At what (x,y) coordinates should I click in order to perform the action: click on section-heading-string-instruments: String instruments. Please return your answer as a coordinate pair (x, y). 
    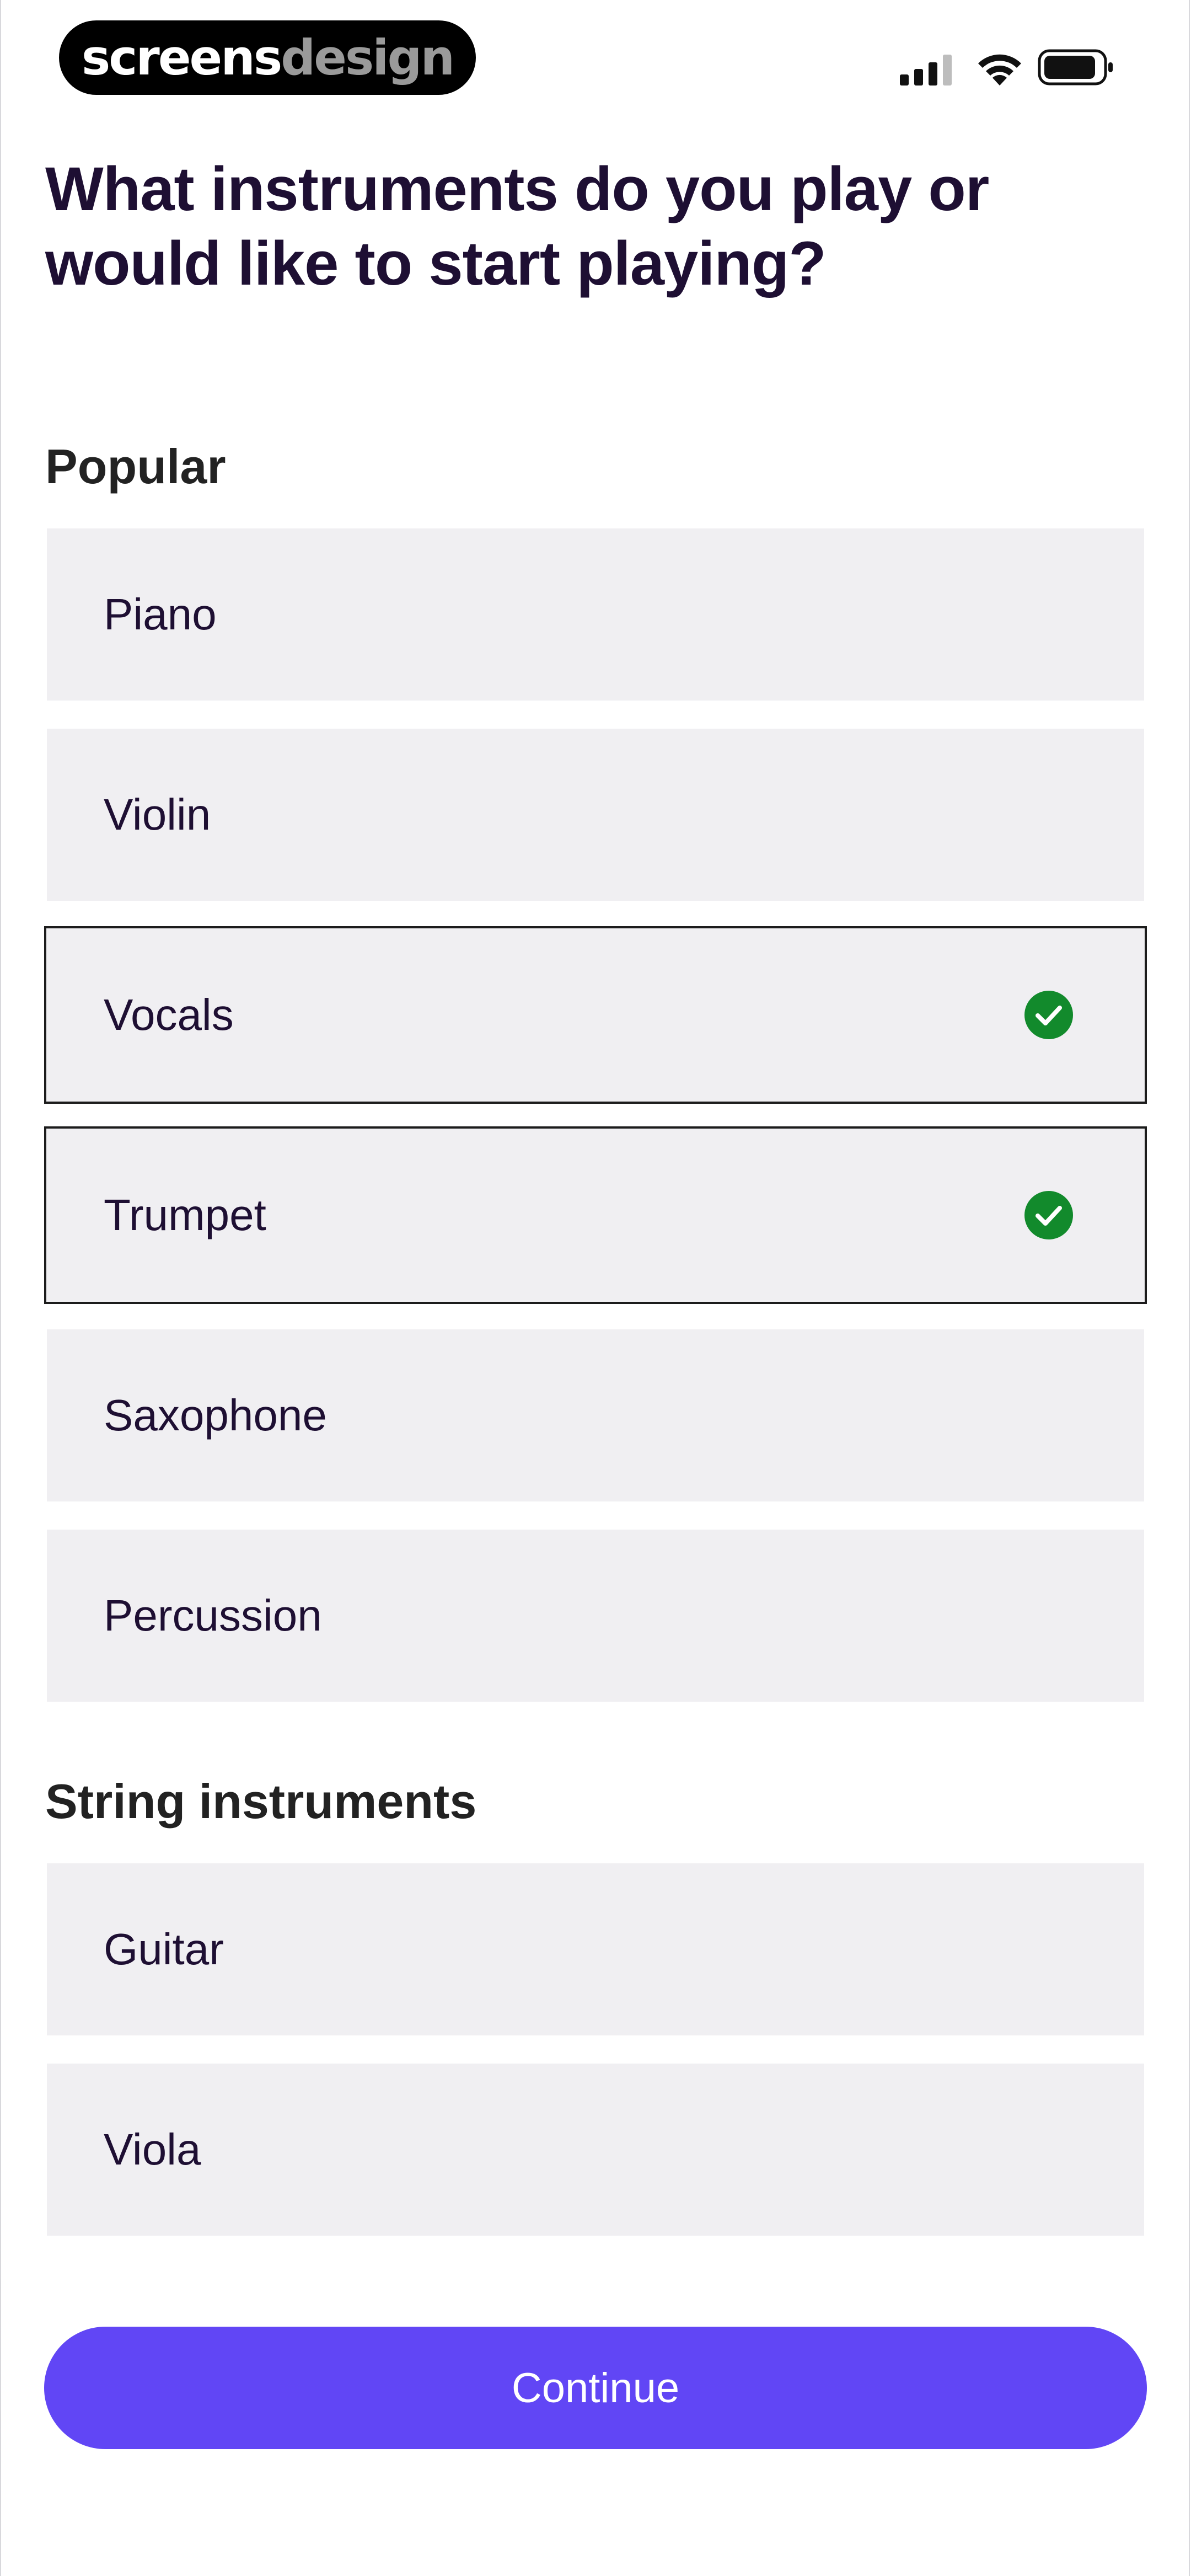
    Looking at the image, I should click on (261, 1801).